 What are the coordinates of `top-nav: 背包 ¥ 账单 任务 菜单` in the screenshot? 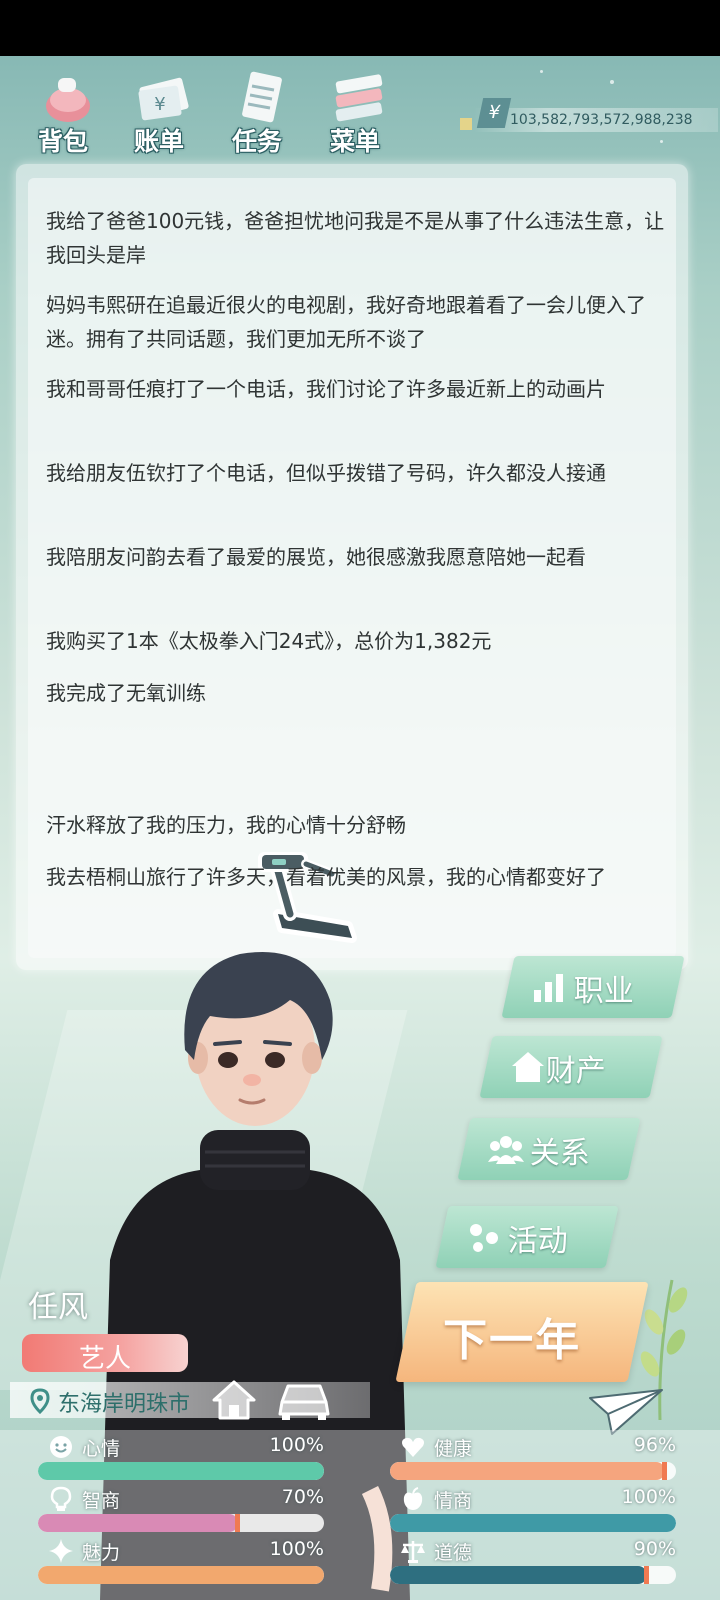 It's located at (213, 112).